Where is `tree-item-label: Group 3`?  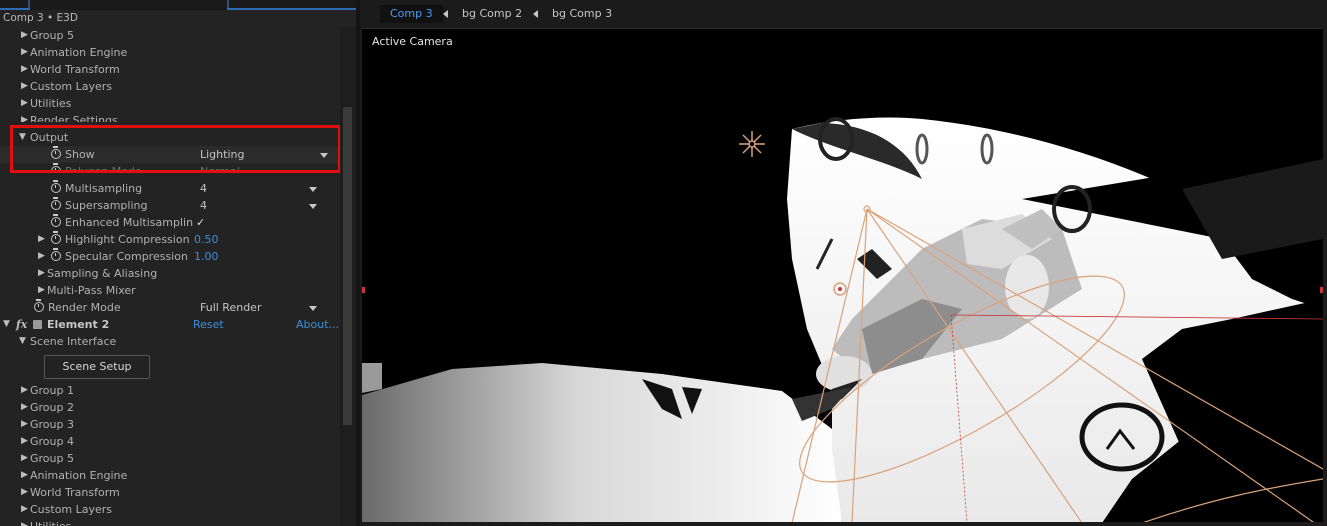 tree-item-label: Group 3 is located at coordinates (52, 424).